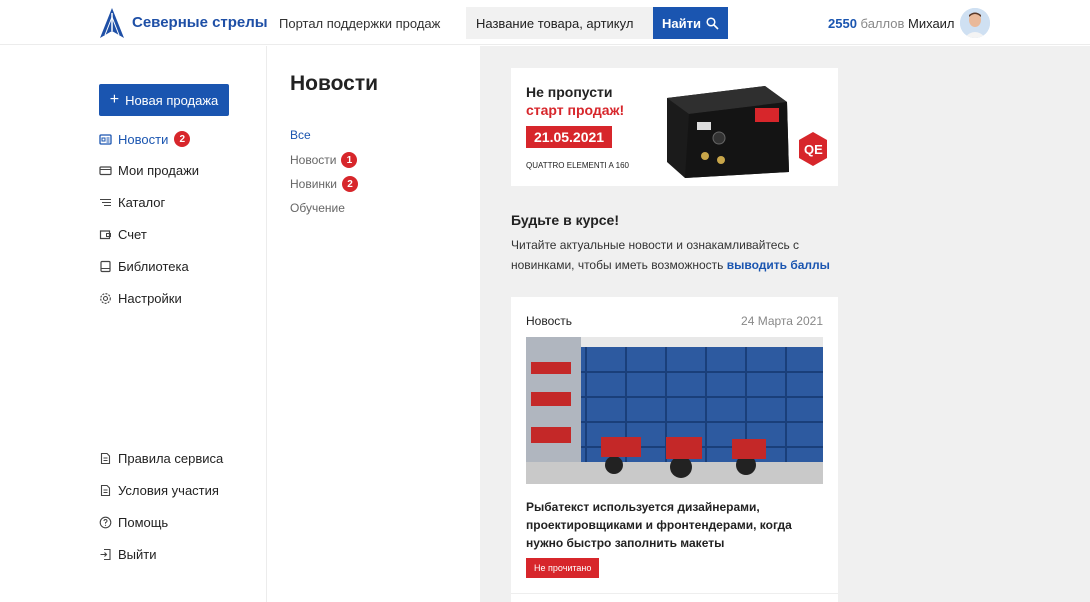 The width and height of the screenshot is (1090, 602). I want to click on sidebar-item-participation-terms: Условия участия, so click(159, 490).